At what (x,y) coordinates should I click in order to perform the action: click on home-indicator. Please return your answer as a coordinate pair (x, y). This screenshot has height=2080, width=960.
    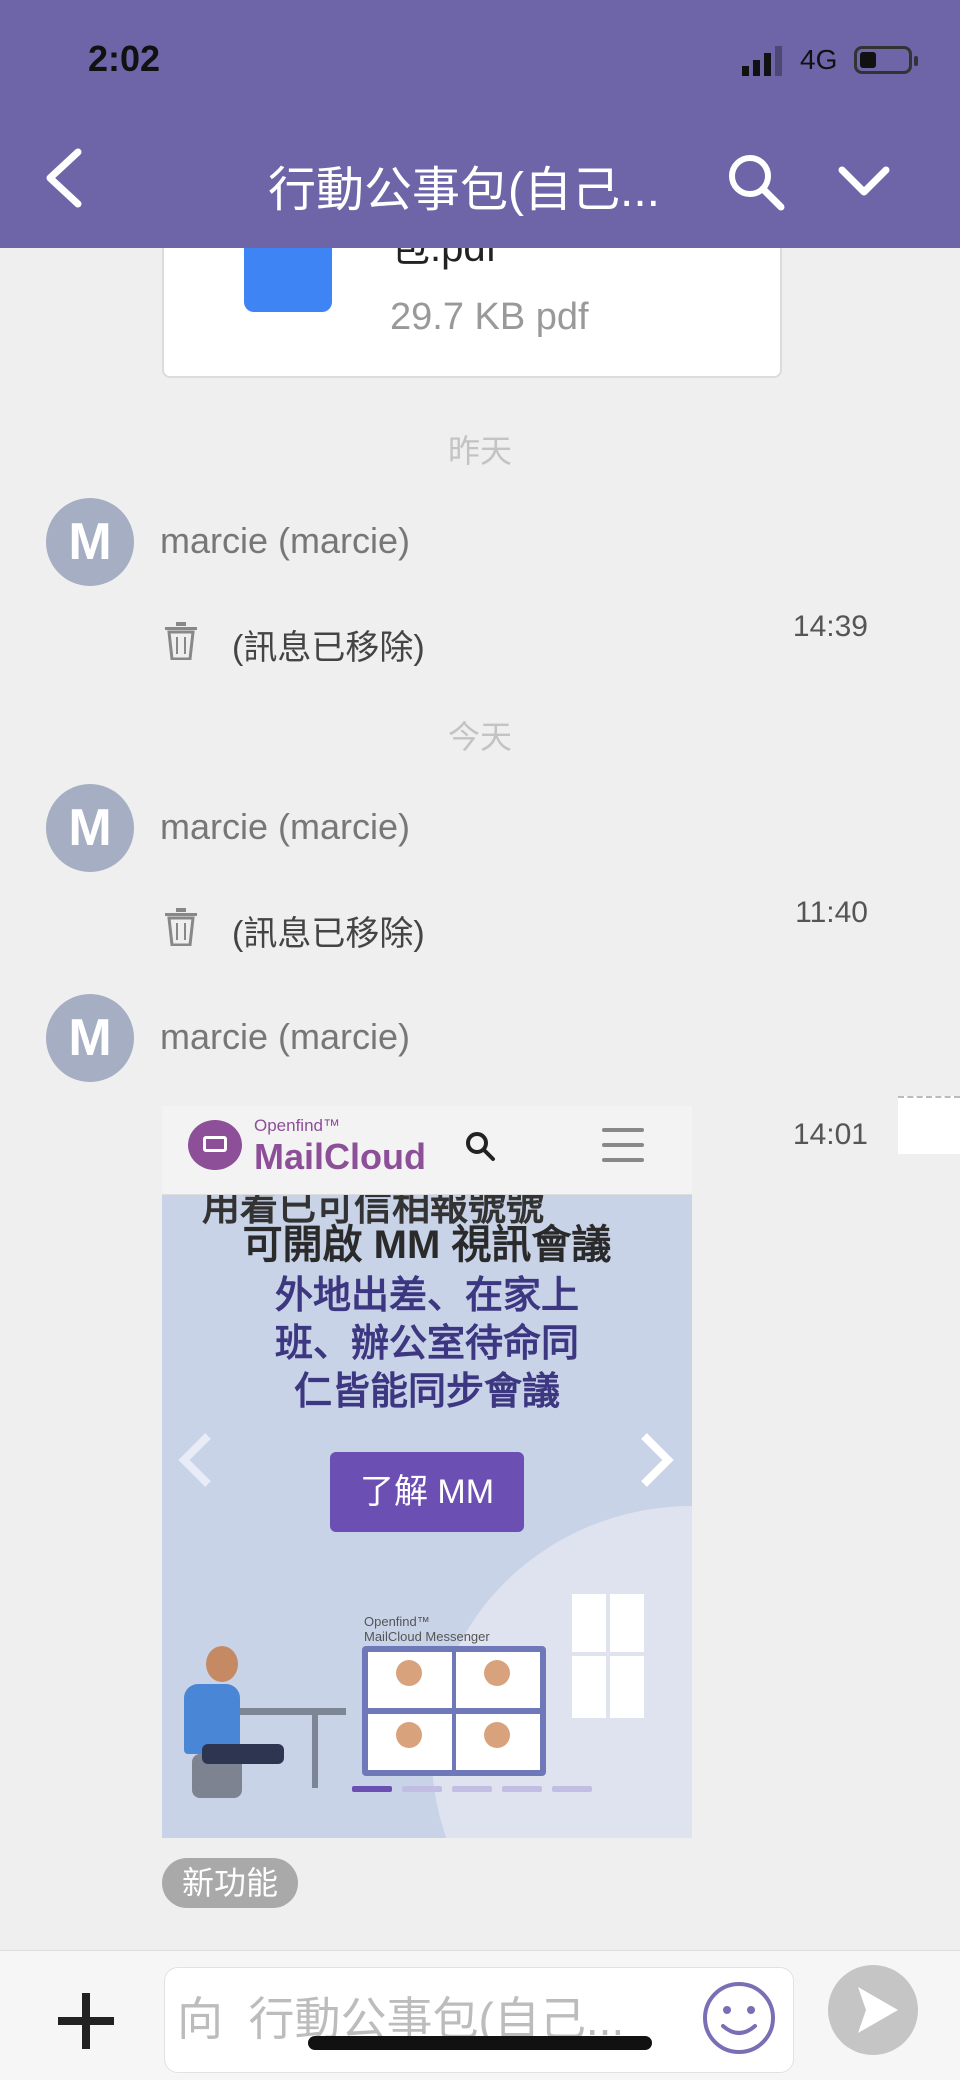
    Looking at the image, I should click on (480, 2043).